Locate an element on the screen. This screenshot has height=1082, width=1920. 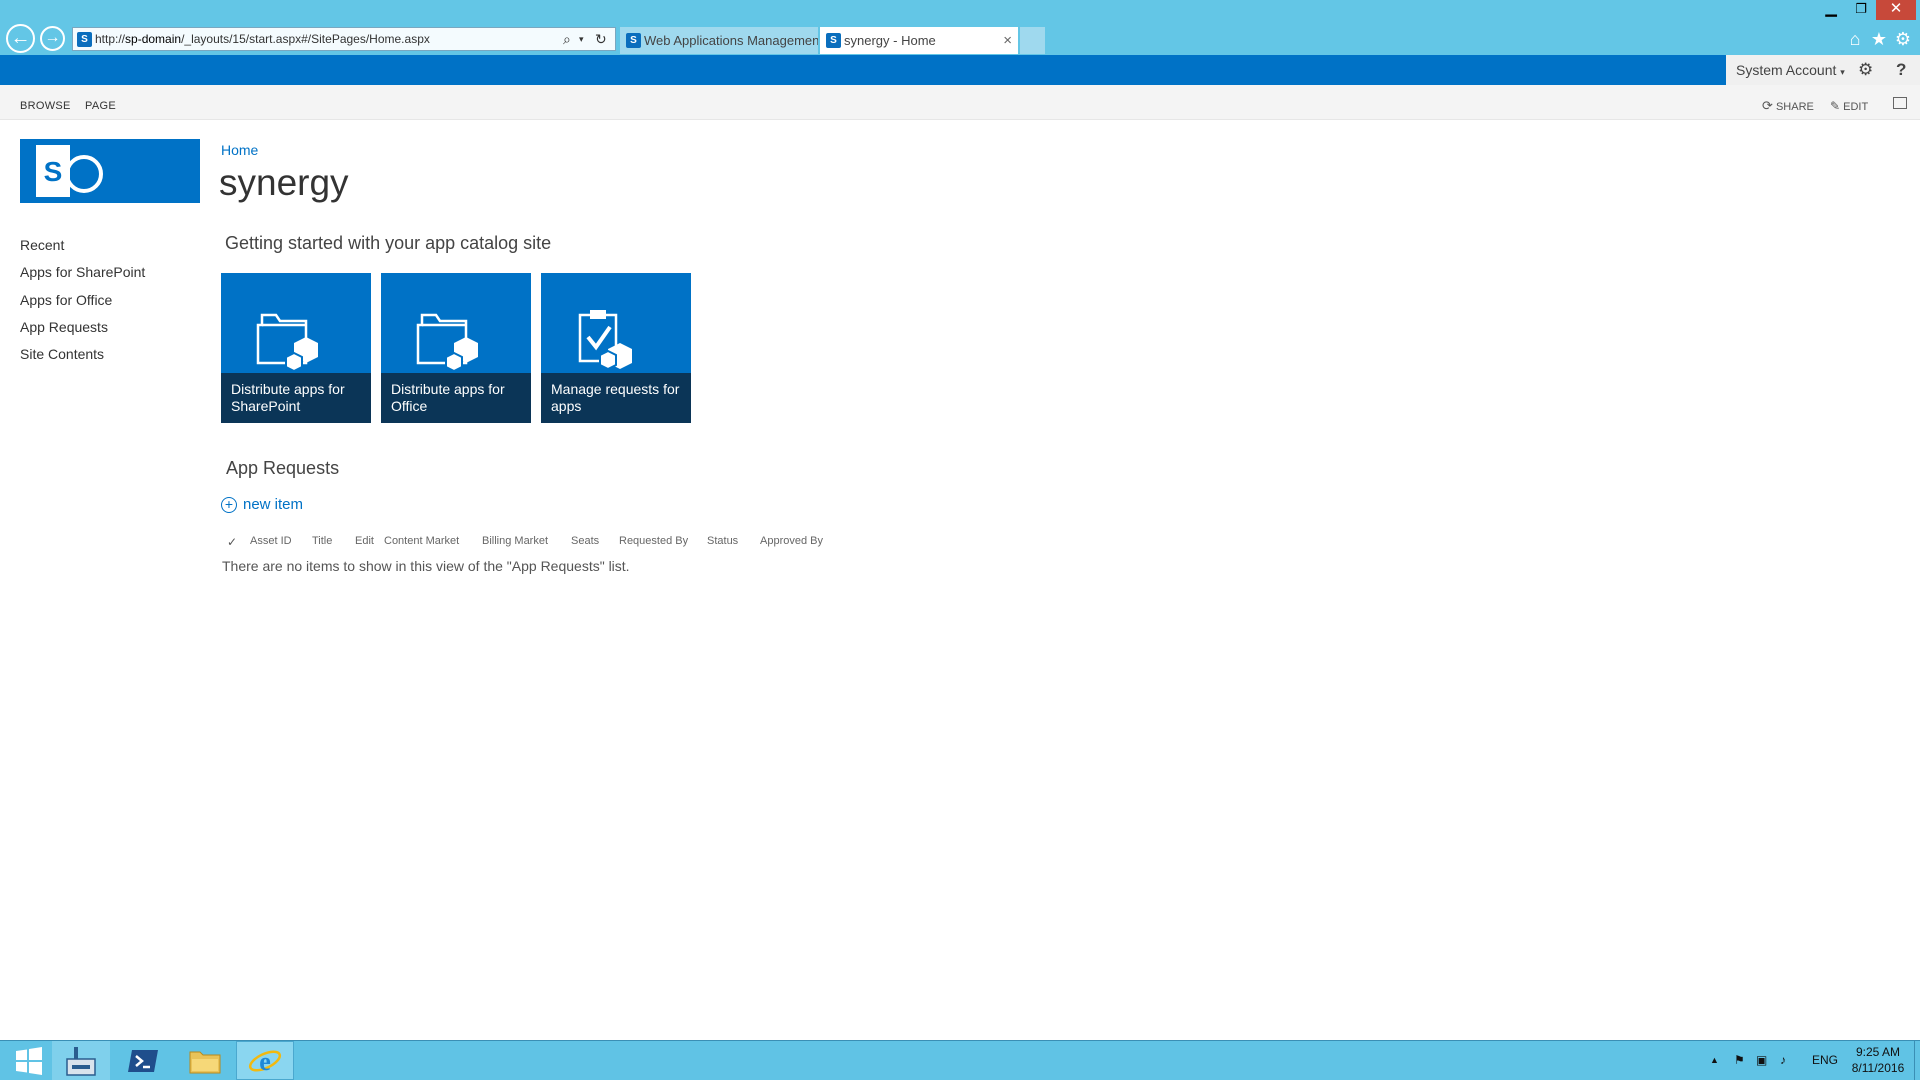
volume-icon: ♪ is located at coordinates (1783, 1060).